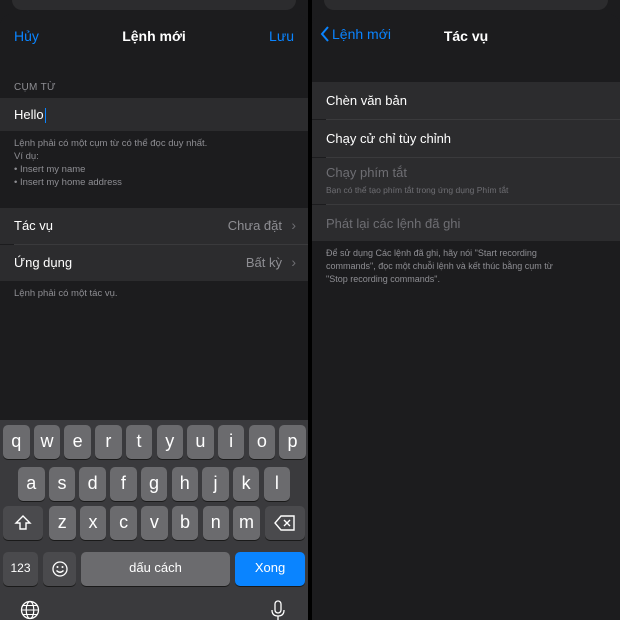 The height and width of the screenshot is (620, 620). What do you see at coordinates (278, 610) in the screenshot?
I see `microphone-icon` at bounding box center [278, 610].